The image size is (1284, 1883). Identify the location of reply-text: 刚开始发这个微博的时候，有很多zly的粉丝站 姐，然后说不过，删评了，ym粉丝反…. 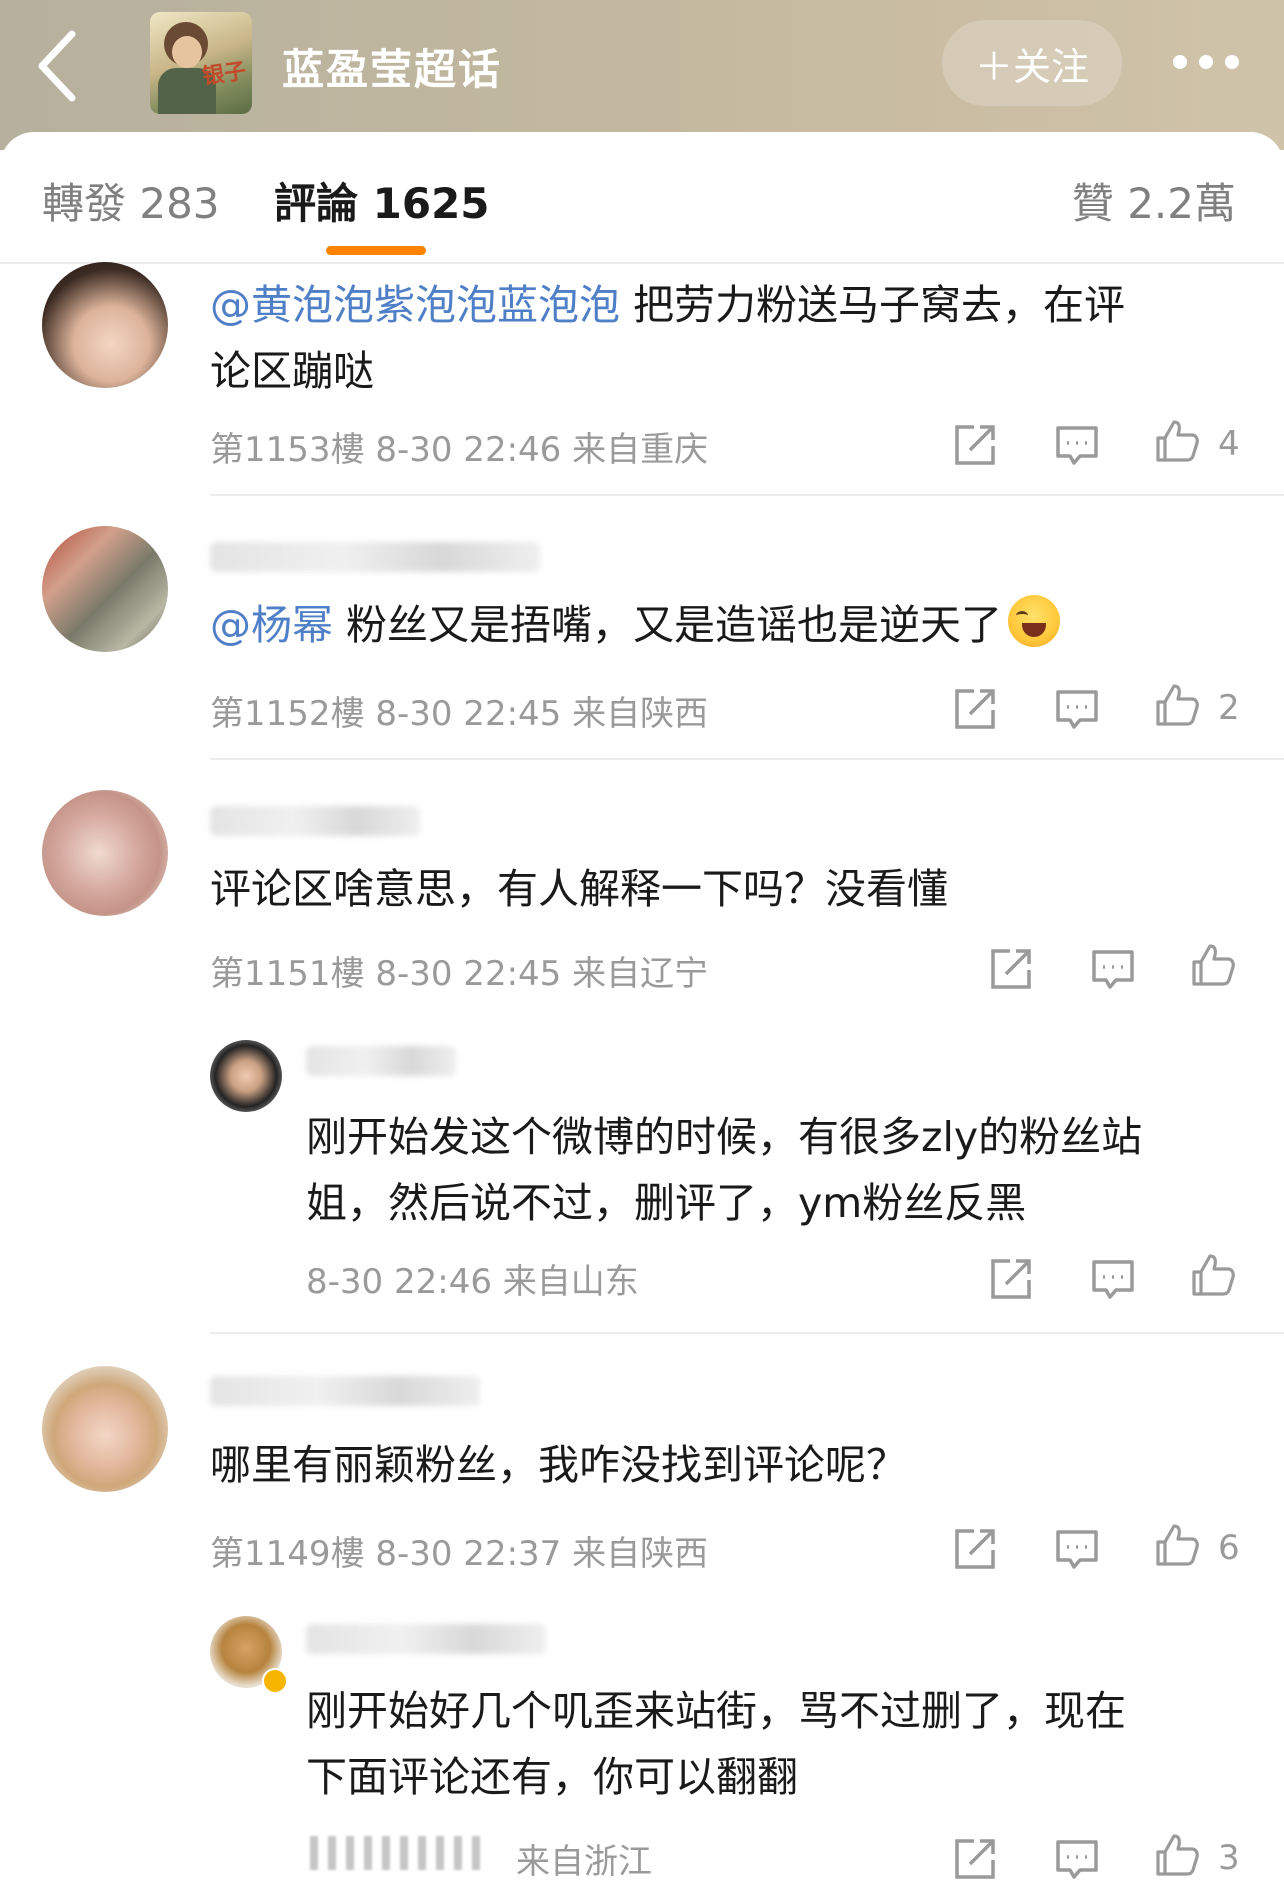
(724, 1170).